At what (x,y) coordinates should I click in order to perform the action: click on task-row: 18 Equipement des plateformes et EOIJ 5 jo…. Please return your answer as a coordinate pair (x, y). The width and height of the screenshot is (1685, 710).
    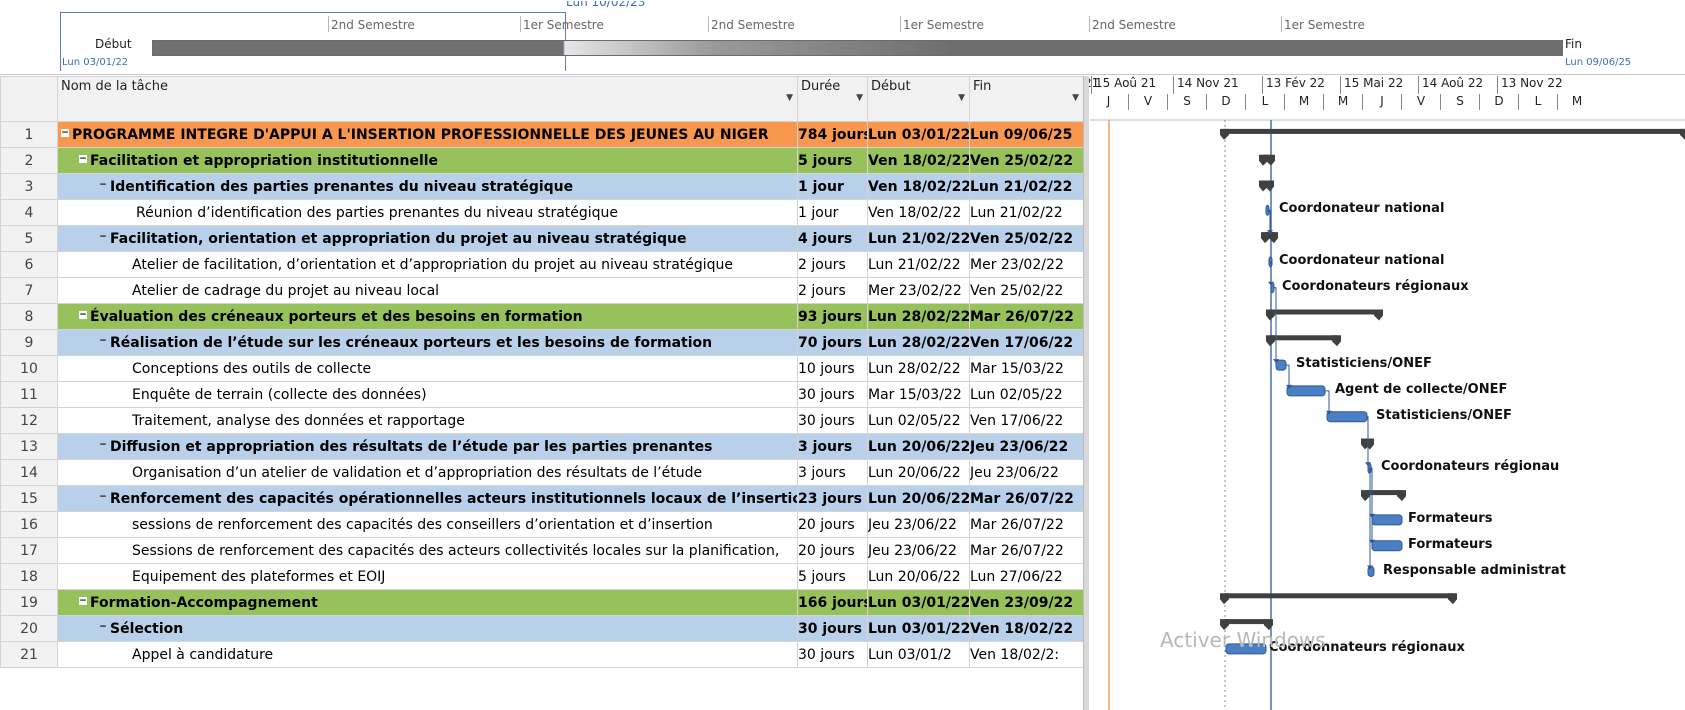
    Looking at the image, I should click on (542, 576).